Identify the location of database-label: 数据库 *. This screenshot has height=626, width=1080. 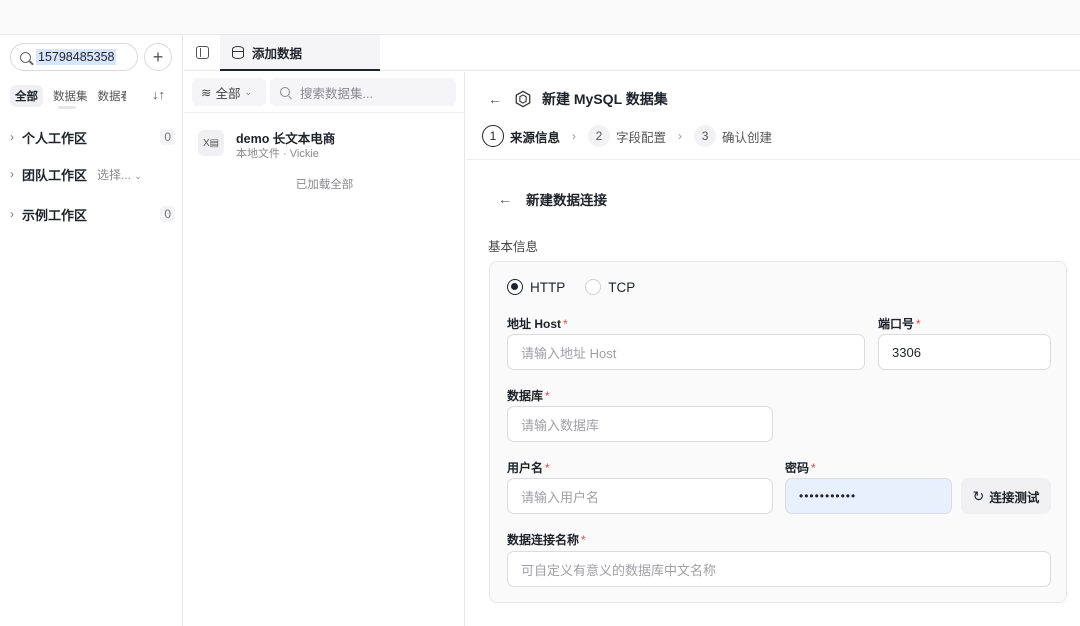
(528, 396).